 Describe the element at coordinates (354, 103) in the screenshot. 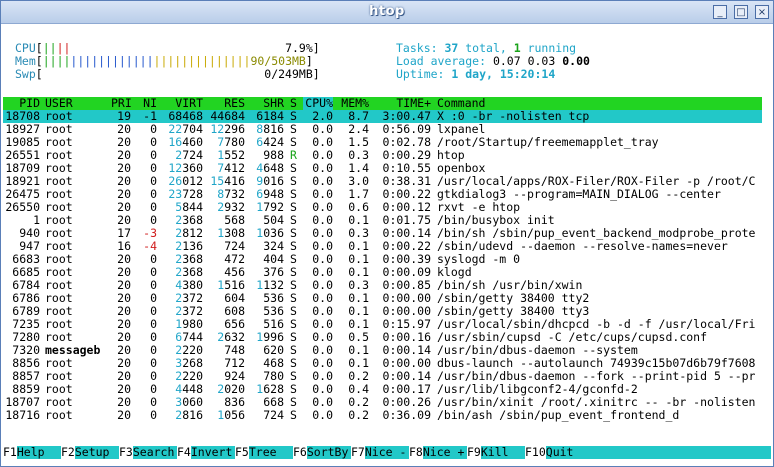

I see `column-header-mem-percent: MEM%` at that location.